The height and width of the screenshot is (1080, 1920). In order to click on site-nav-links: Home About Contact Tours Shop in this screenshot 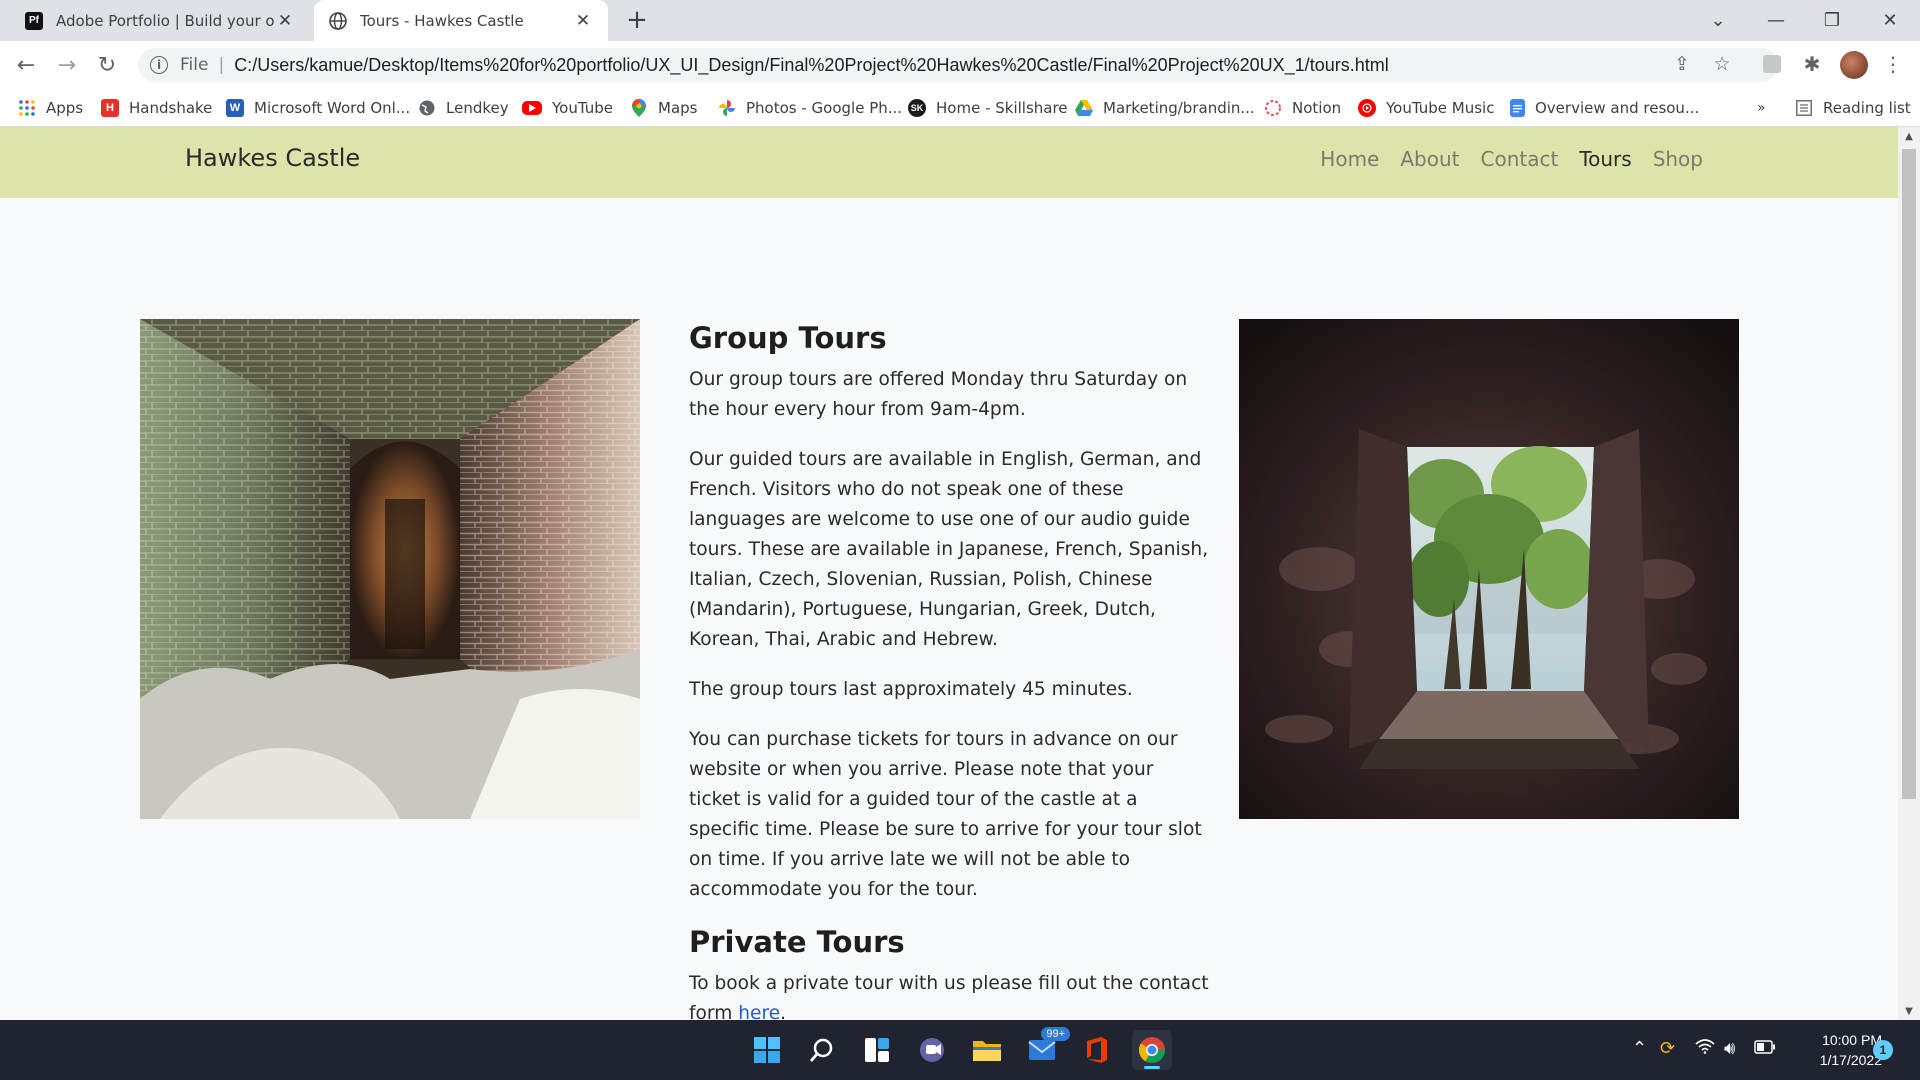, I will do `click(1511, 159)`.